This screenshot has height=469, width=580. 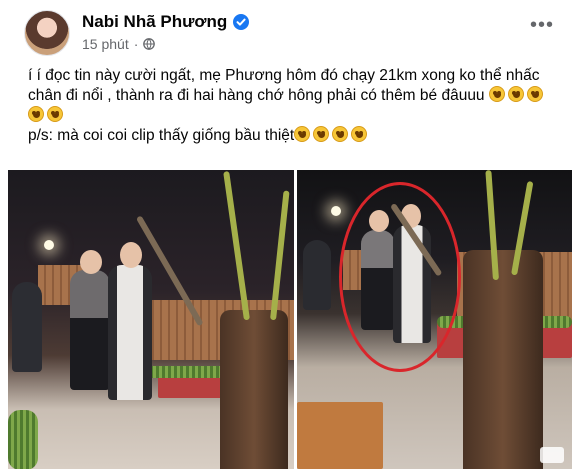 I want to click on post-meta: 15 phút ·, so click(x=119, y=44).